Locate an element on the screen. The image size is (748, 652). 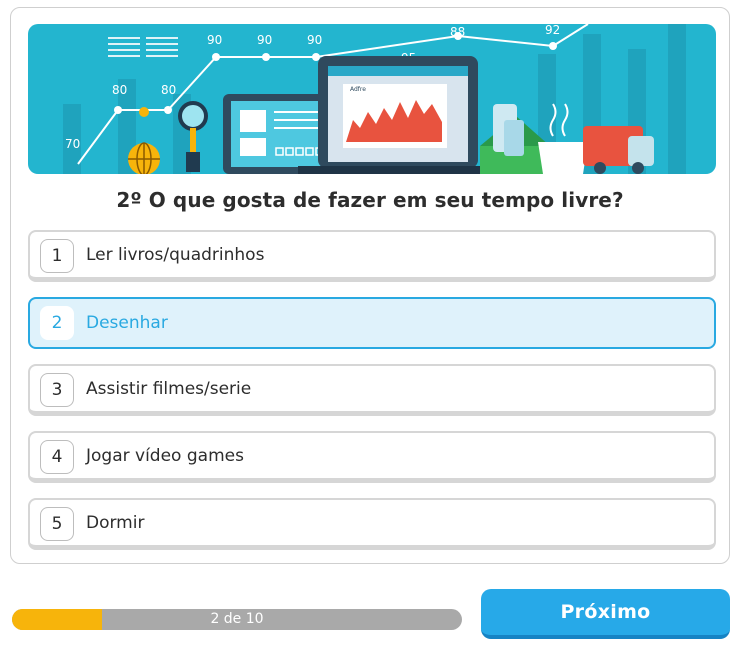
chart-label: 92 is located at coordinates (552, 30).